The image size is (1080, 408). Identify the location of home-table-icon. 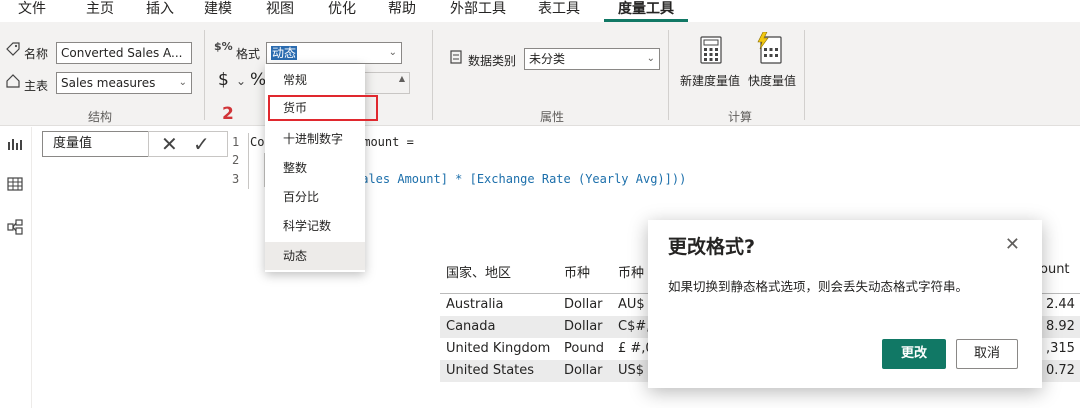
(13, 83).